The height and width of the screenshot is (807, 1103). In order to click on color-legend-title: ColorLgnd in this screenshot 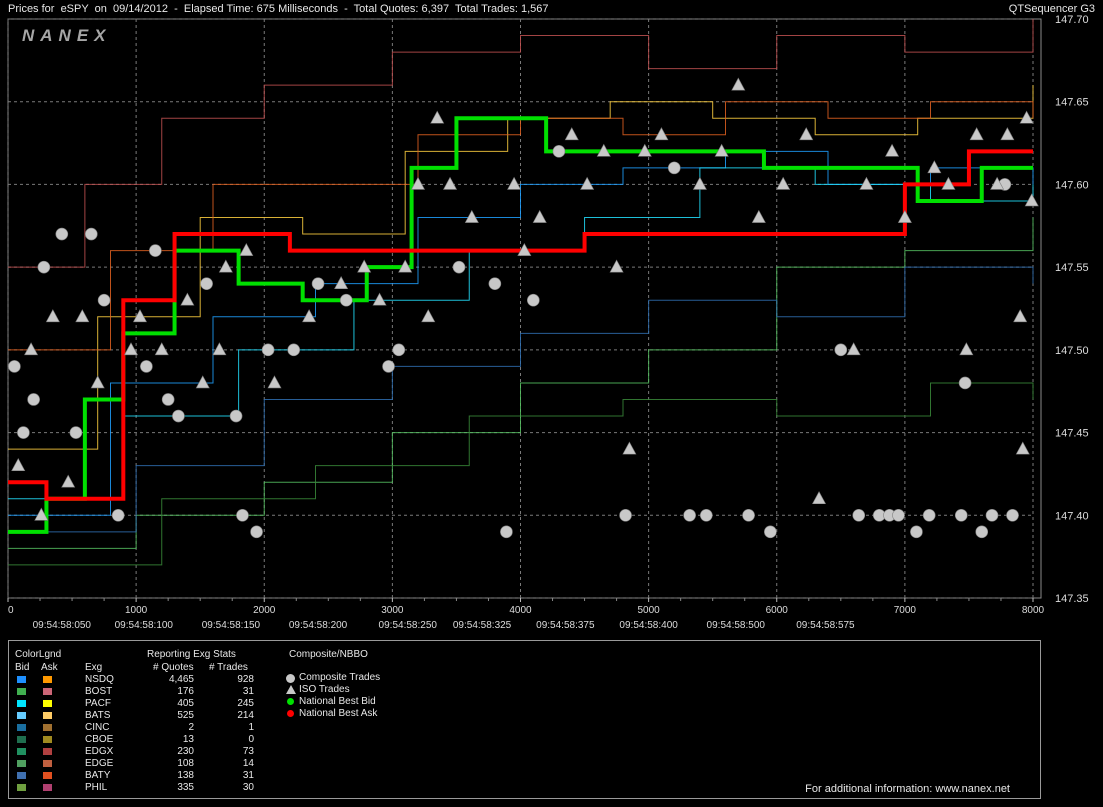, I will do `click(38, 654)`.